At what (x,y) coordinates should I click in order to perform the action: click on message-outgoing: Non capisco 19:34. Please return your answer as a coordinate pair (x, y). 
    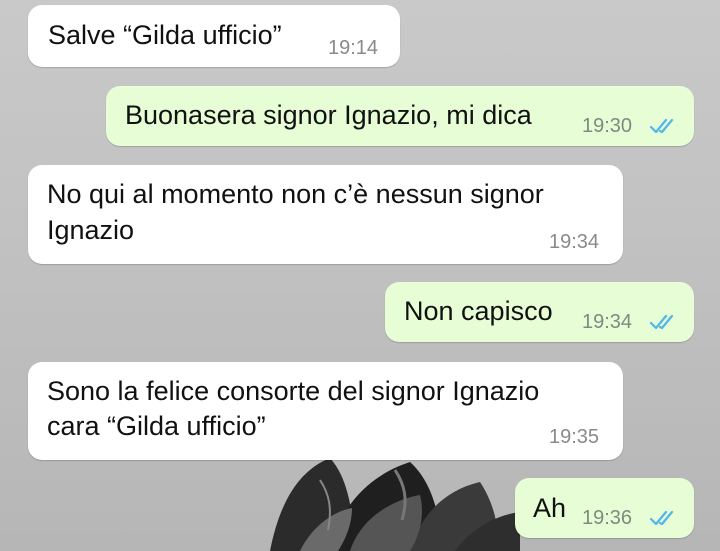
    Looking at the image, I should click on (539, 312).